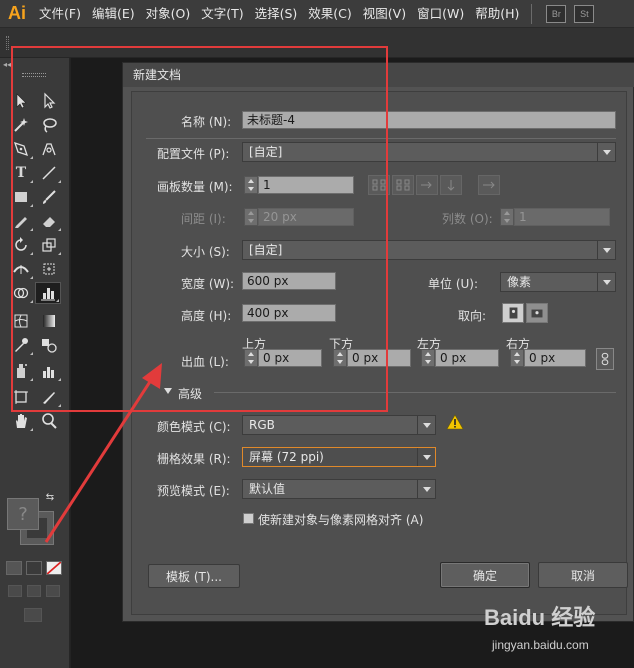  I want to click on slice-tool-icon, so click(49, 397).